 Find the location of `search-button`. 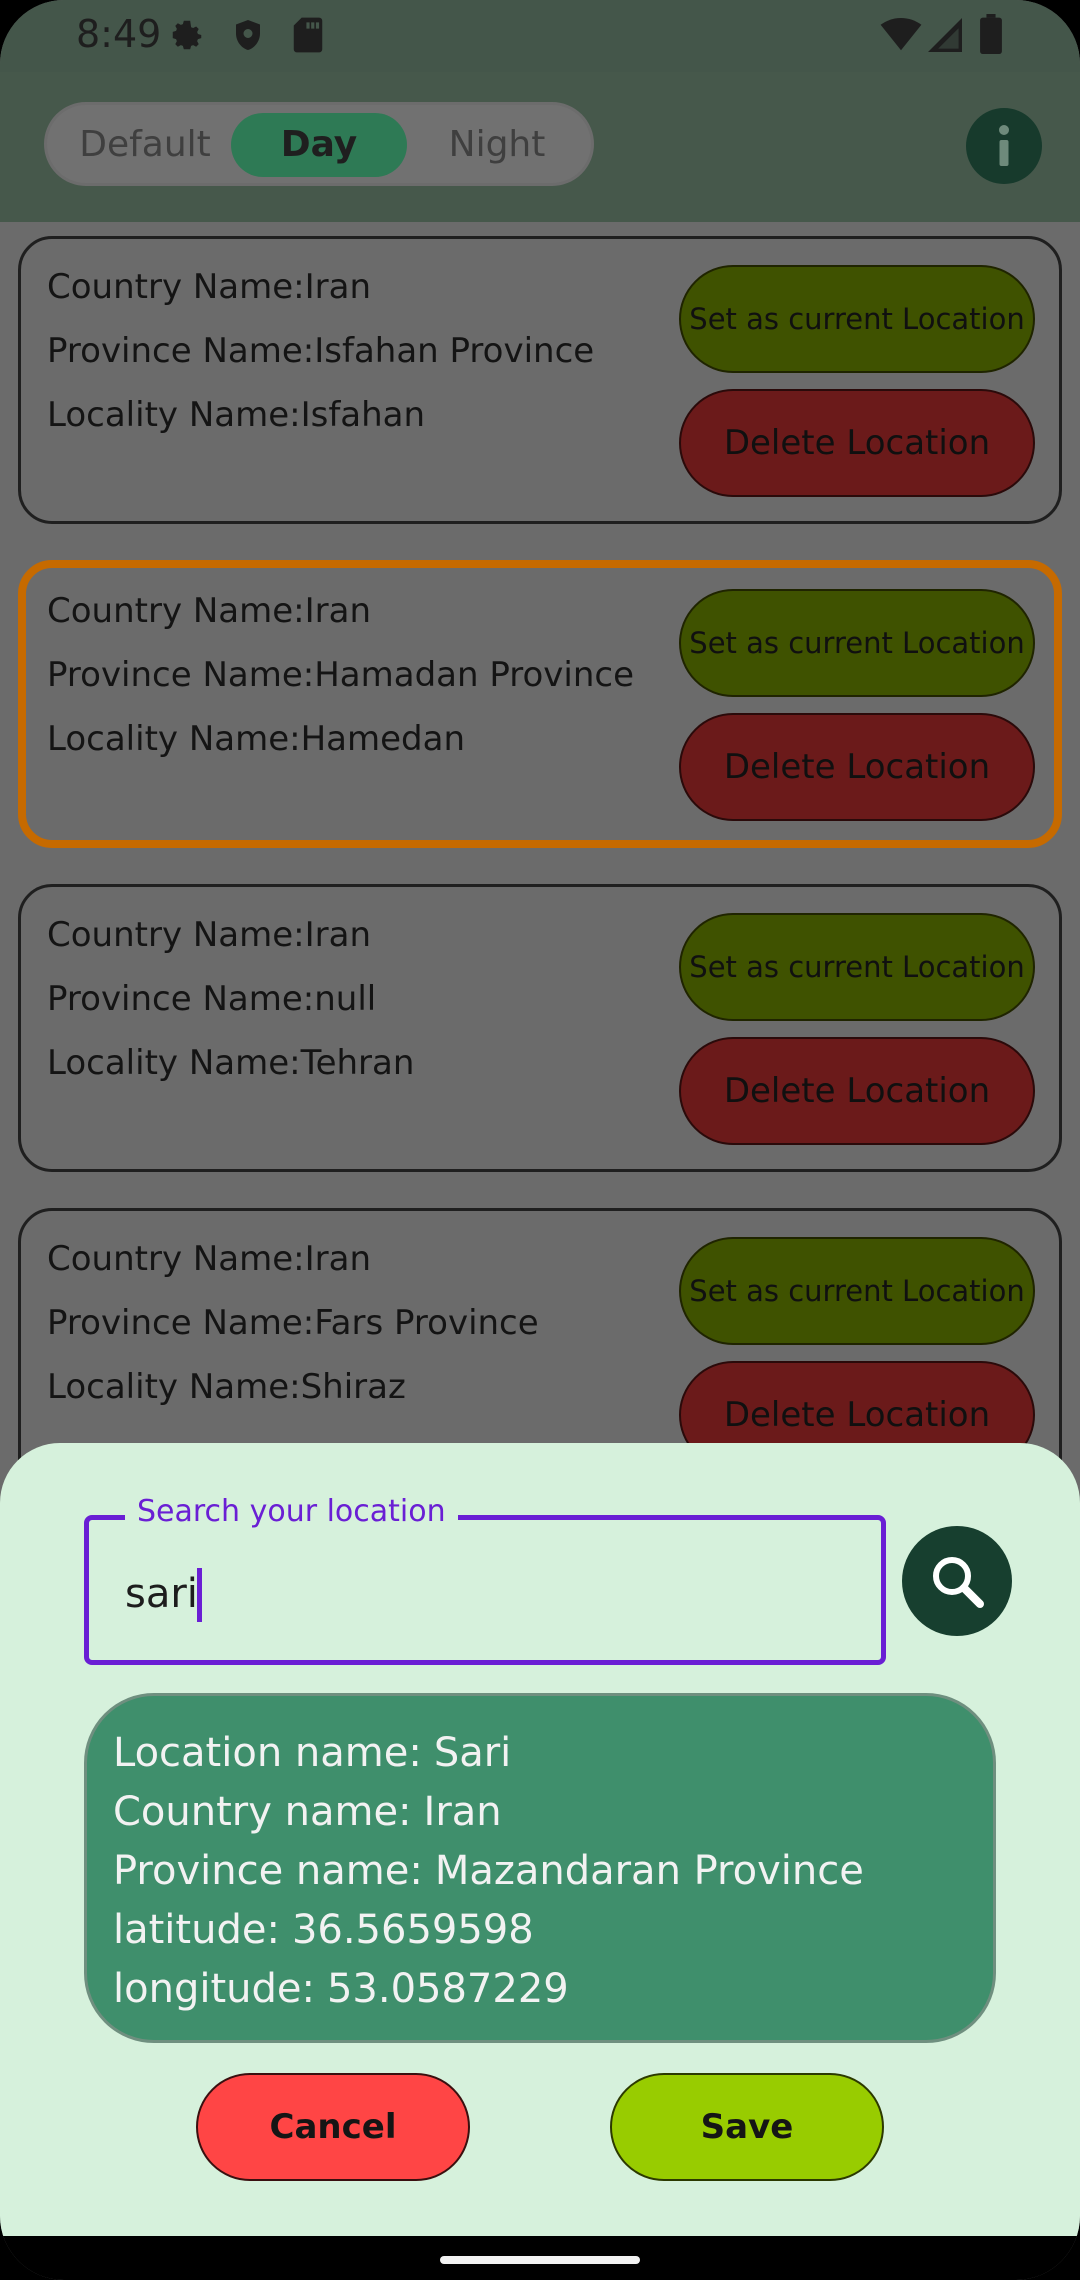

search-button is located at coordinates (957, 1581).